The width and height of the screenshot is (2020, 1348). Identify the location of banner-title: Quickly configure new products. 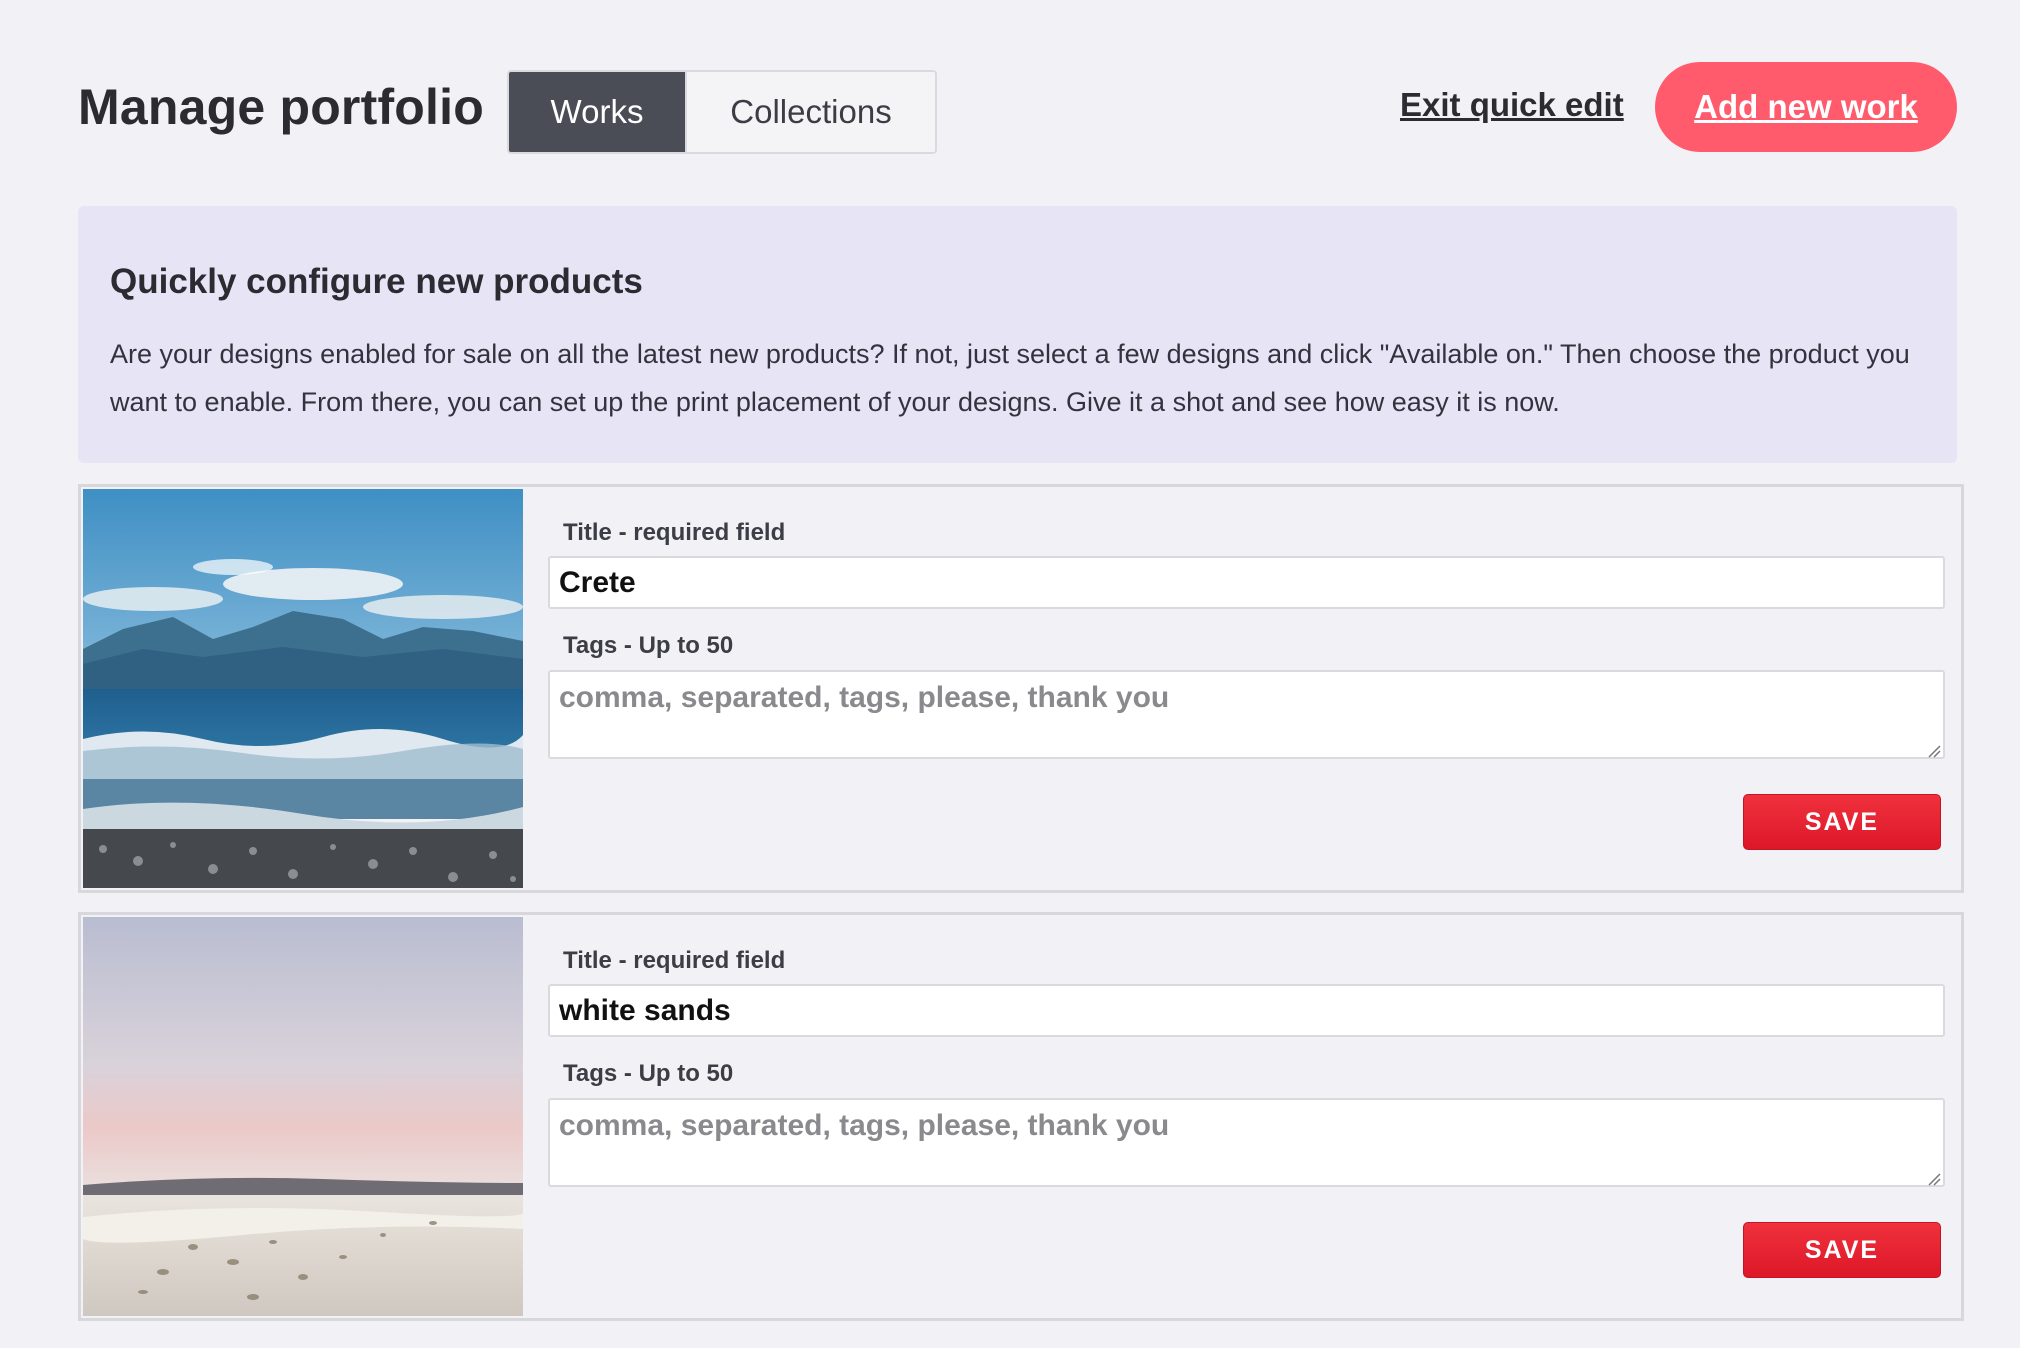
(376, 281).